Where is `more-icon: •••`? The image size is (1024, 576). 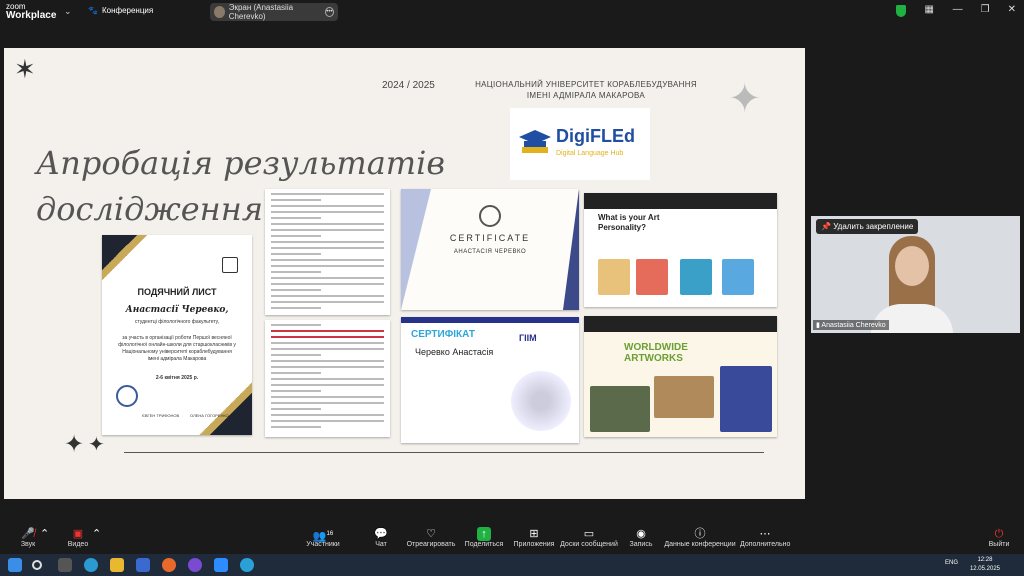 more-icon: ••• is located at coordinates (329, 12).